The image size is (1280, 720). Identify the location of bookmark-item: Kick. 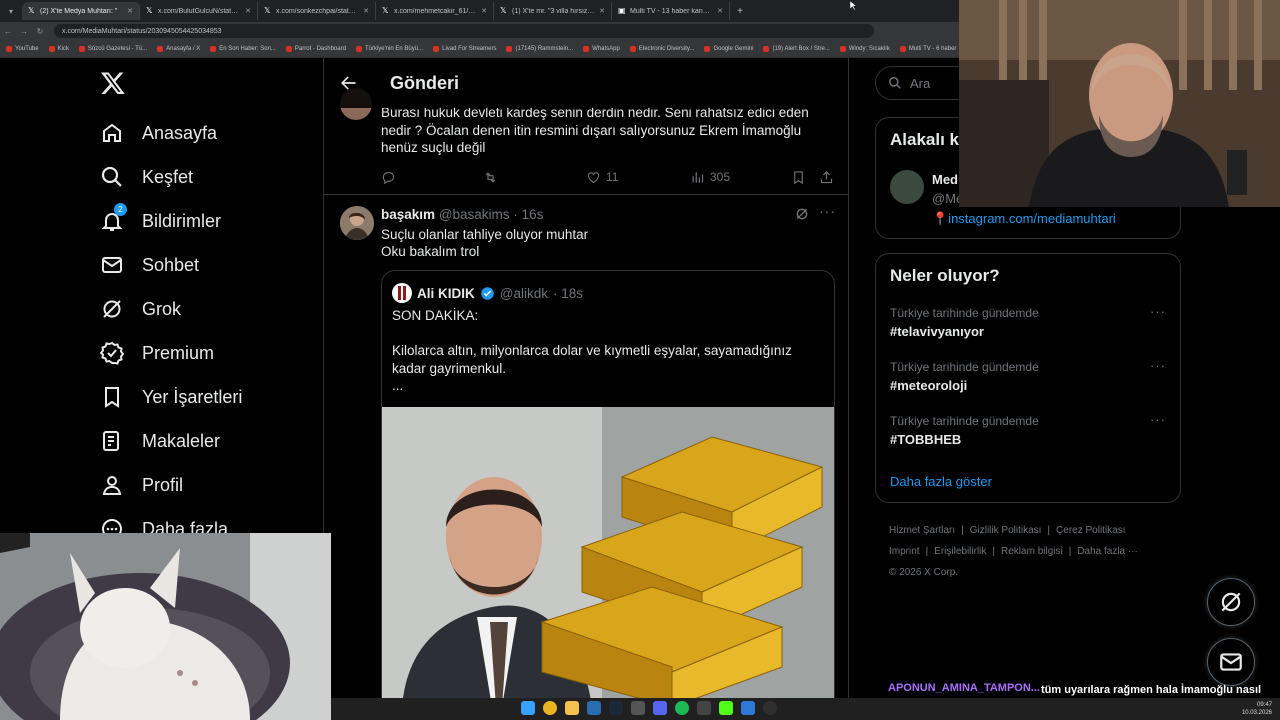
(58, 48).